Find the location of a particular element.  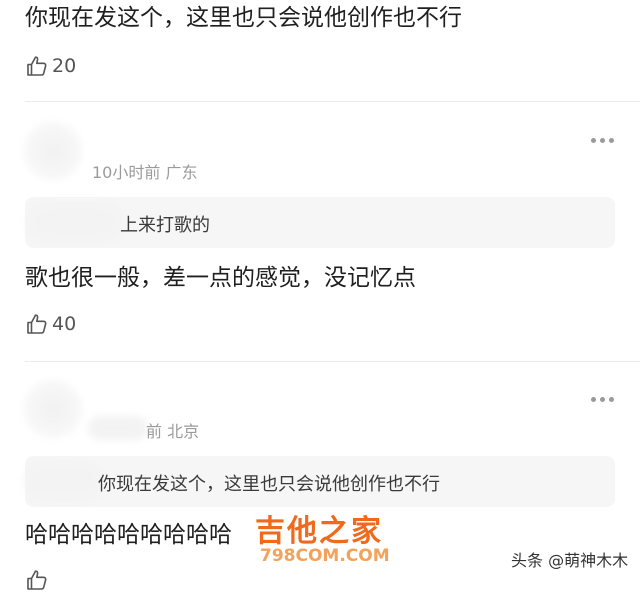

comment-text: 歌也很一般，差一点的感觉，没记忆点 is located at coordinates (220, 278).